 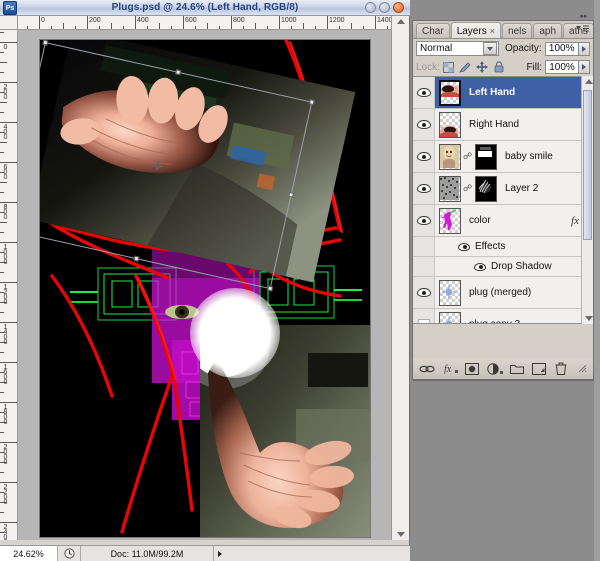 What do you see at coordinates (503, 221) in the screenshot?
I see `layer-row-color: color fx` at bounding box center [503, 221].